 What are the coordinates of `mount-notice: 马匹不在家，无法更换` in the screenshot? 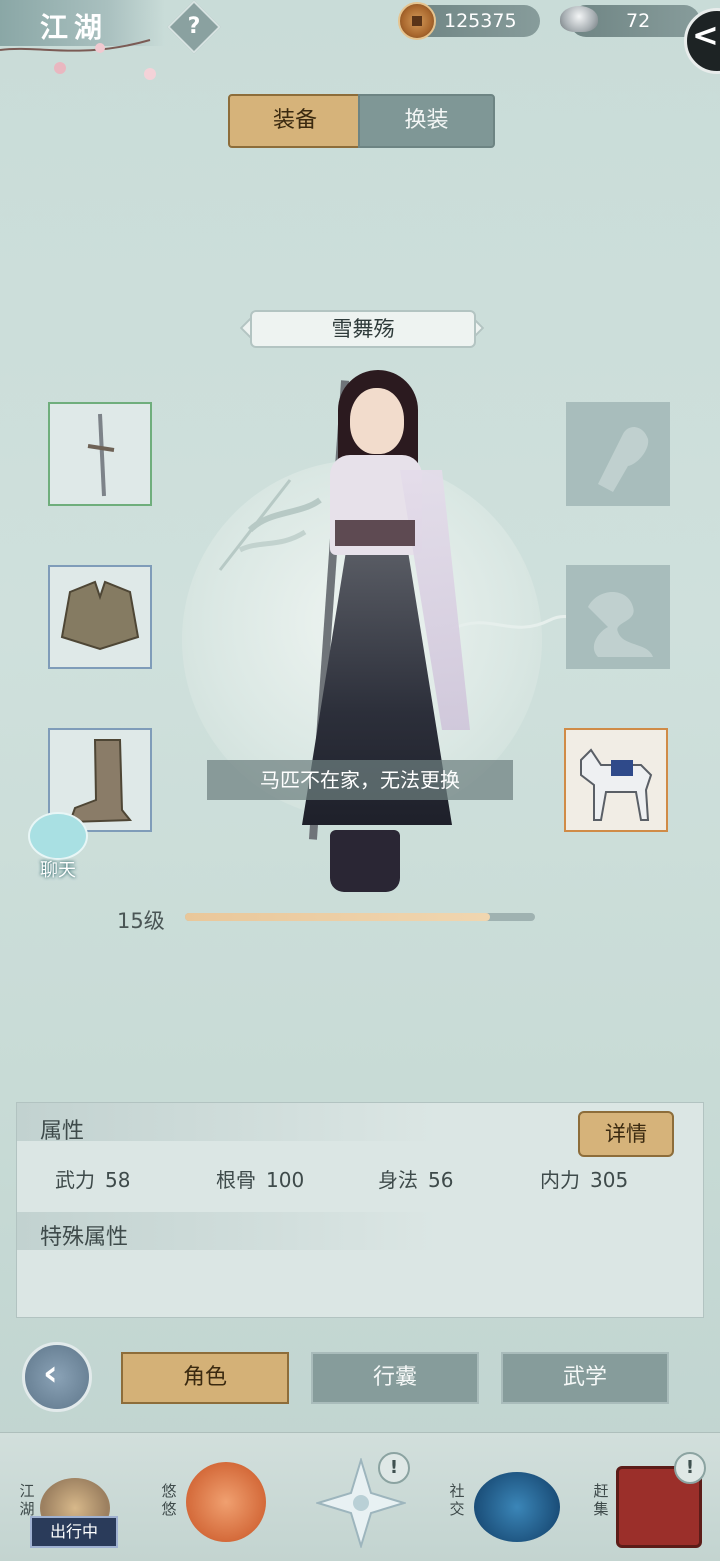 It's located at (360, 780).